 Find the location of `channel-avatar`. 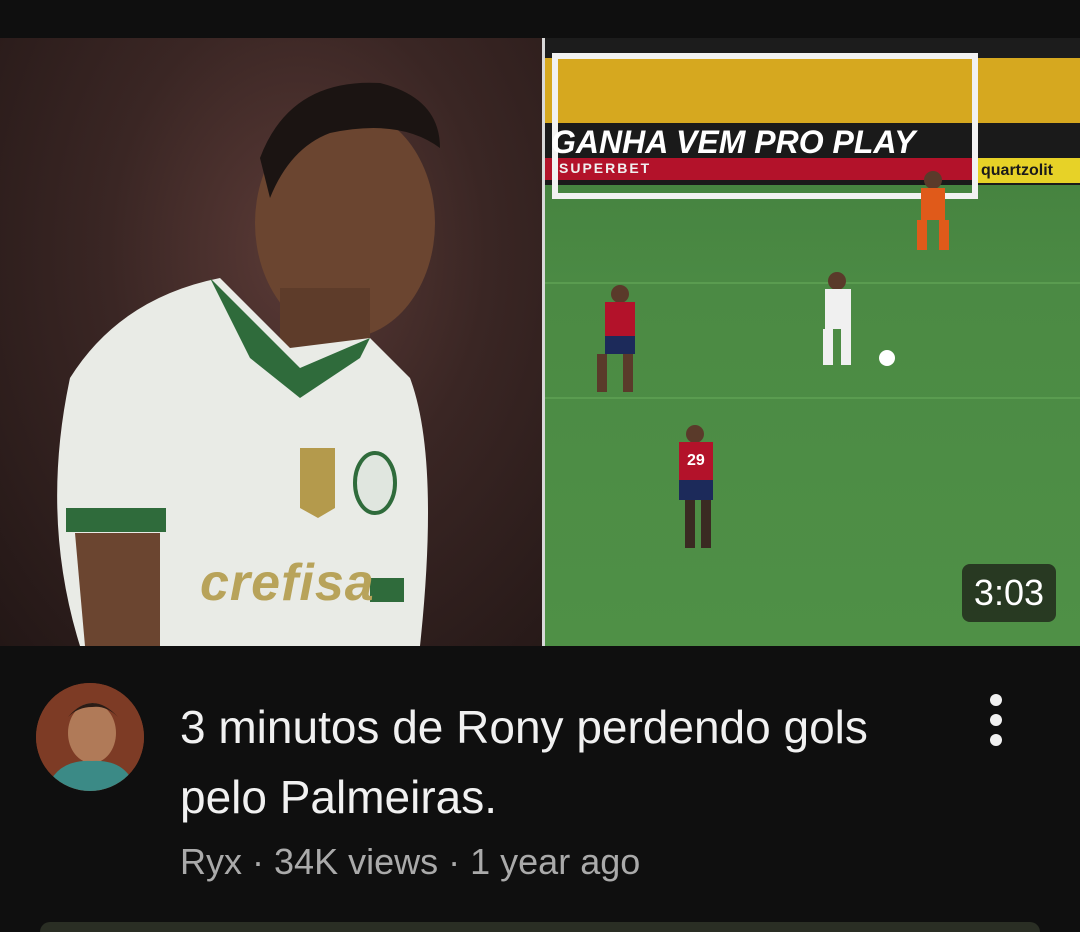

channel-avatar is located at coordinates (90, 737).